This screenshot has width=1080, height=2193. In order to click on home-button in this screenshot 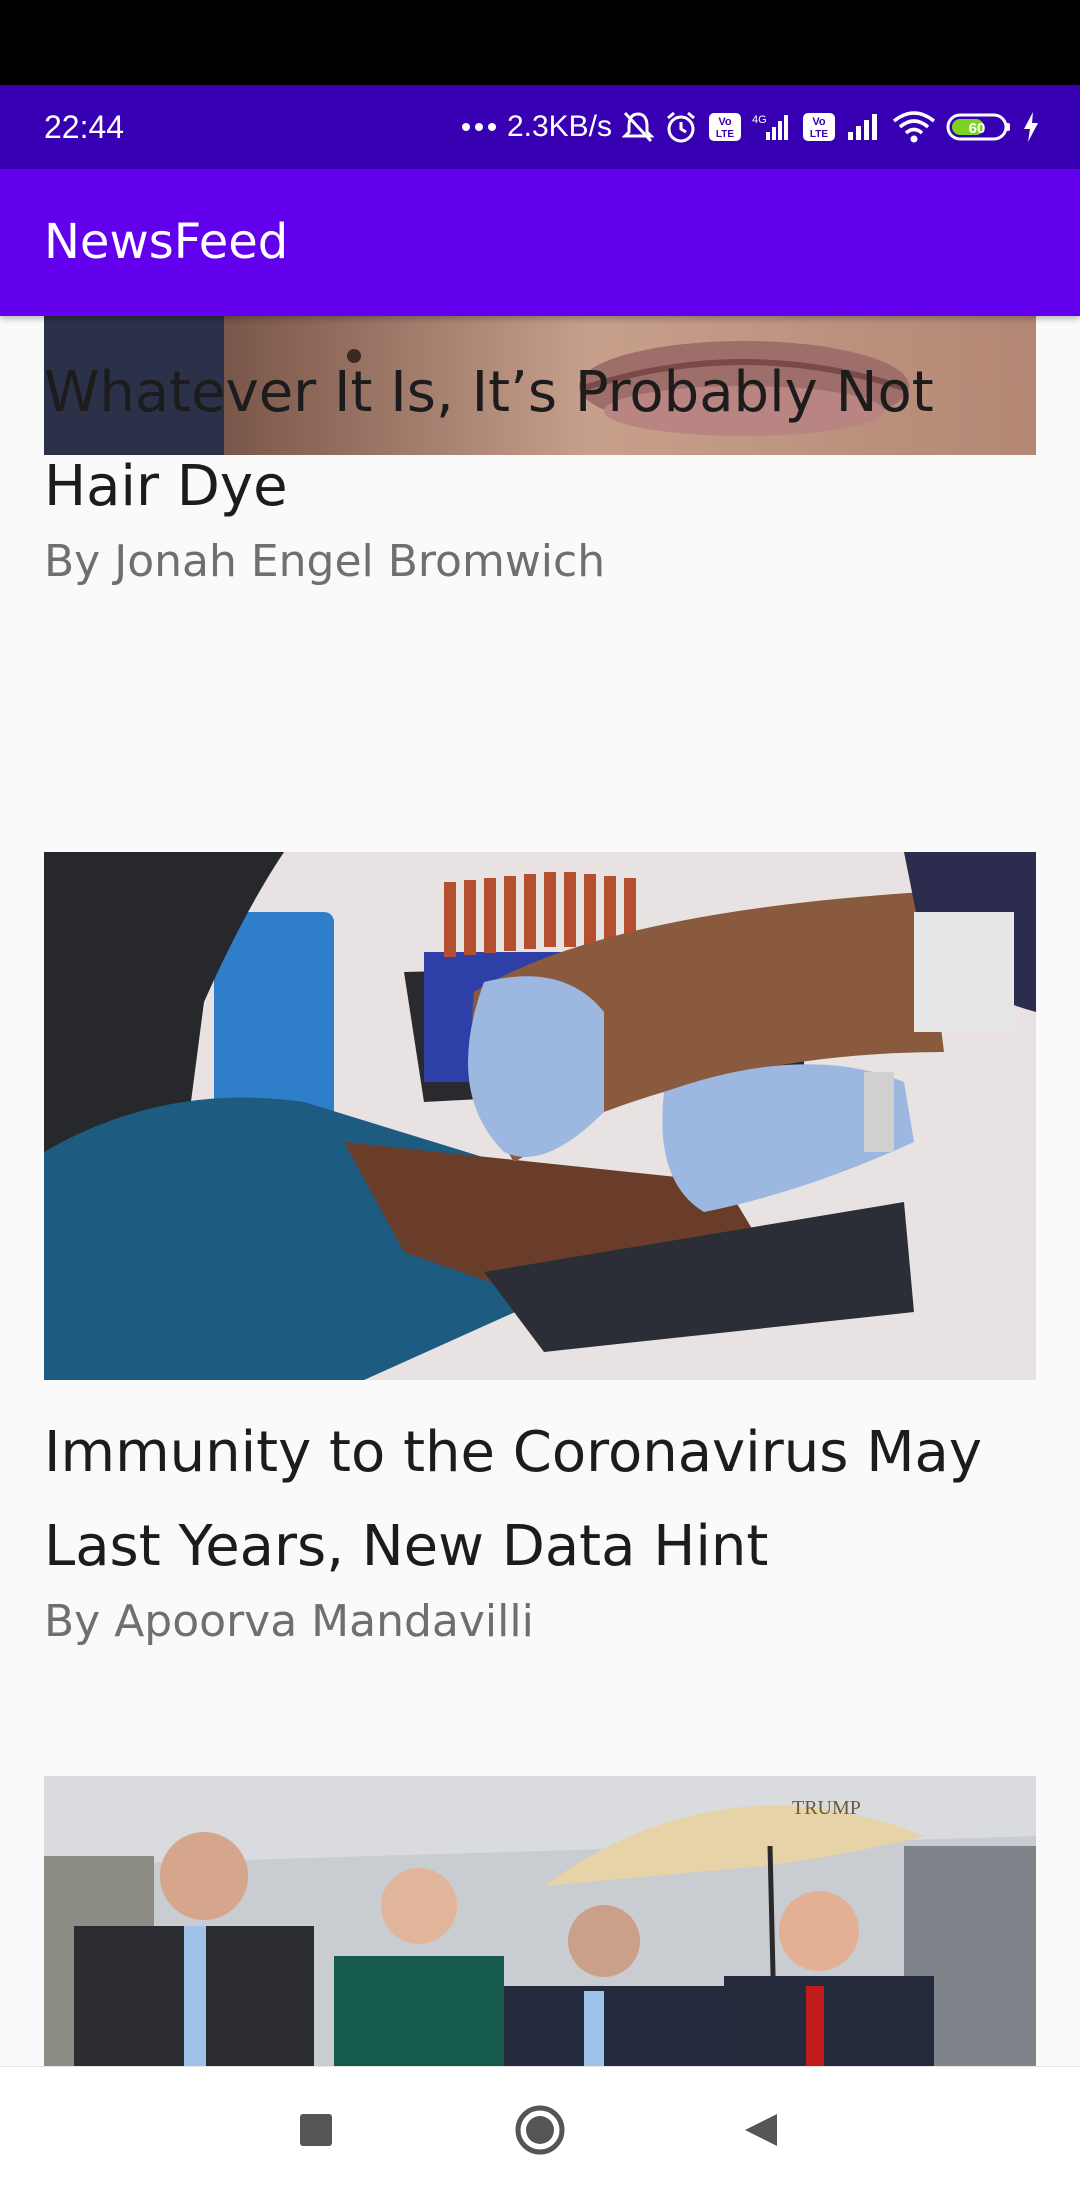, I will do `click(540, 2130)`.